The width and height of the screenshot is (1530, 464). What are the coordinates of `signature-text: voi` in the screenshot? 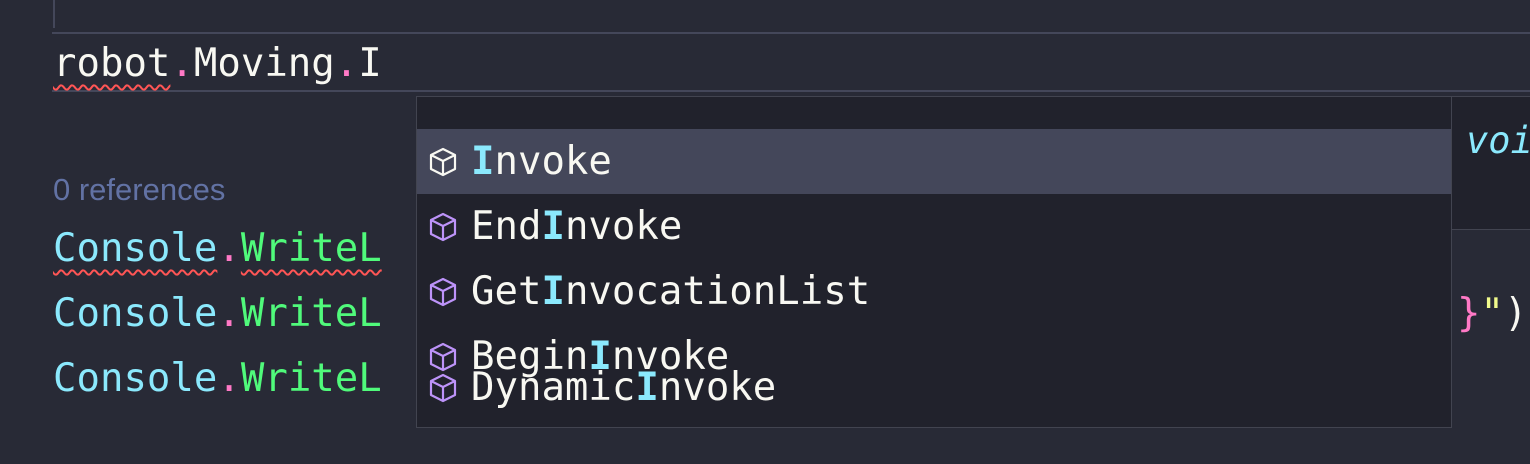 It's located at (1498, 140).